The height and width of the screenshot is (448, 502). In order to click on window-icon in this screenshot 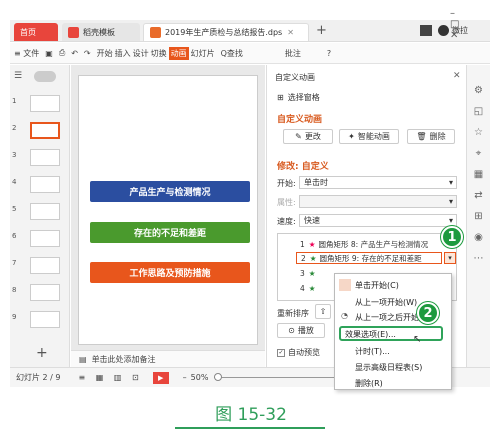, I will do `click(426, 30)`.